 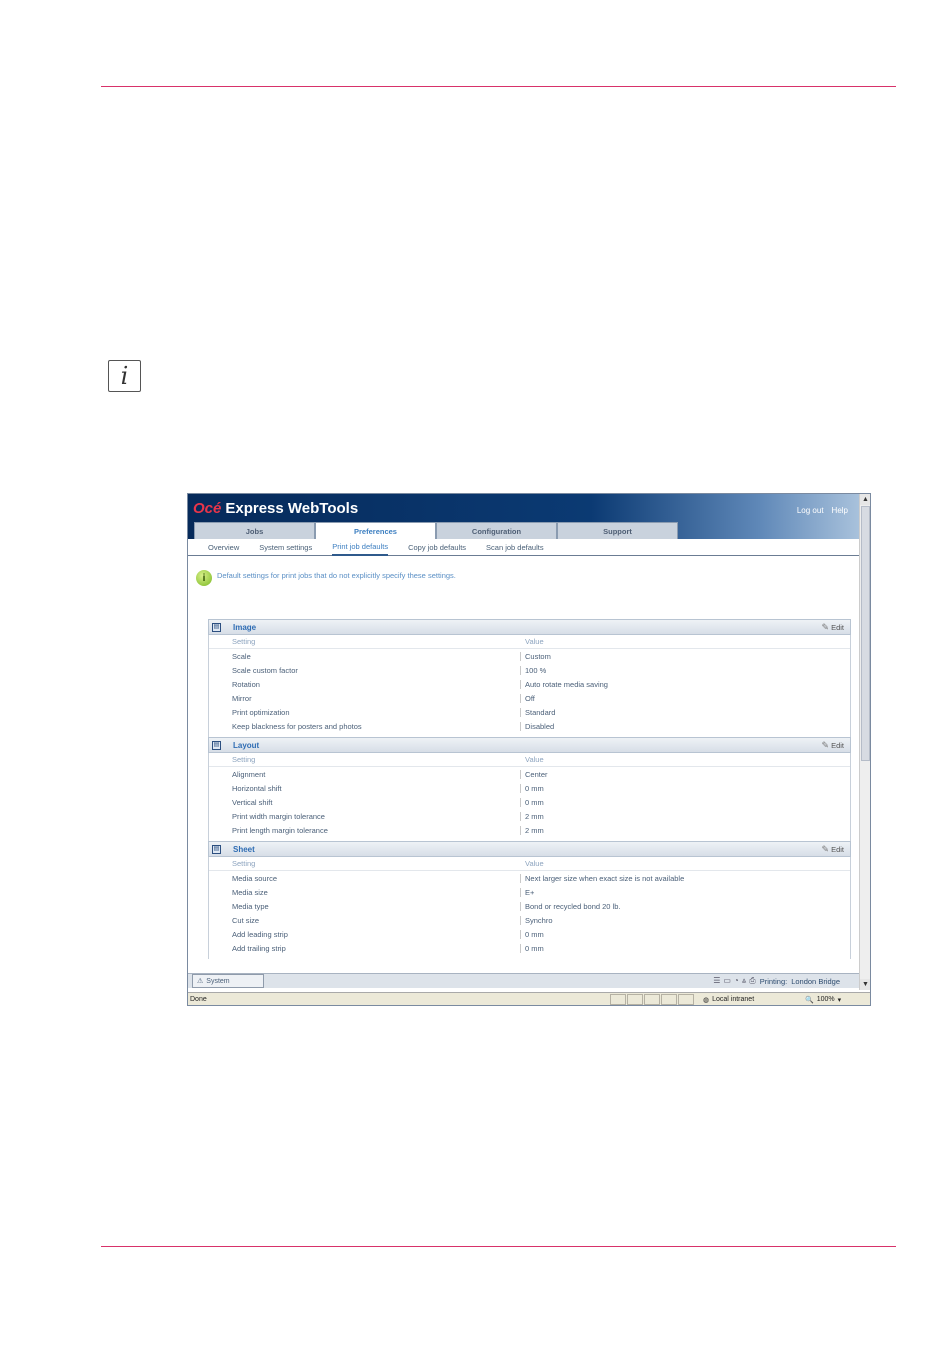 I want to click on setting-name: Media source, so click(x=255, y=878).